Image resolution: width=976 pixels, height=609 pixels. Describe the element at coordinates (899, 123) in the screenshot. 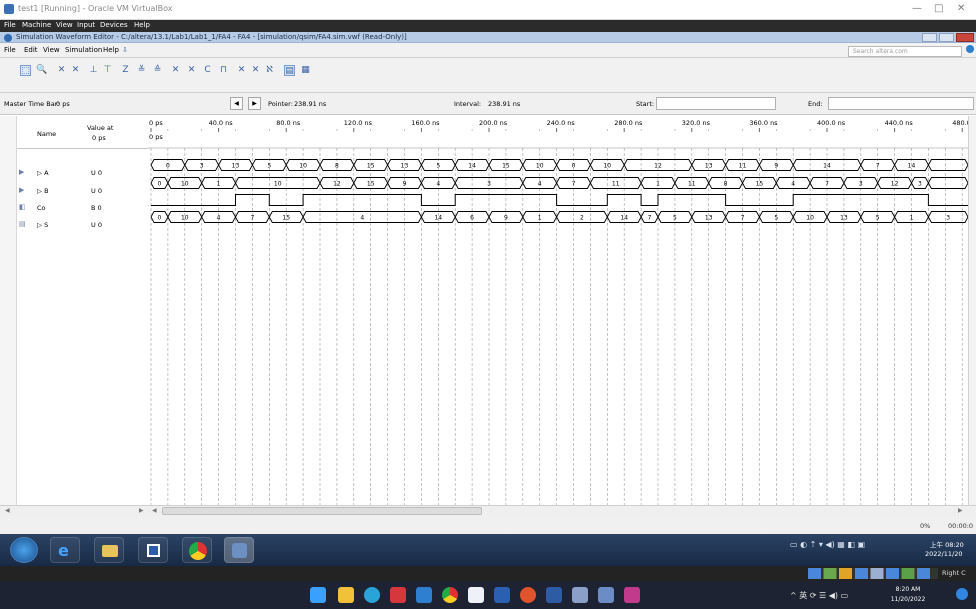

I see `ruler-tick-label: 440.0 ns` at that location.